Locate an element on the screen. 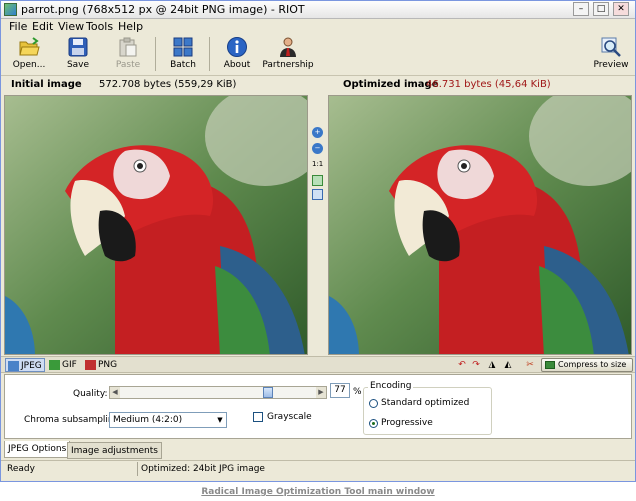 The width and height of the screenshot is (636, 501). rotate-right-icon: ↷ is located at coordinates (476, 365).